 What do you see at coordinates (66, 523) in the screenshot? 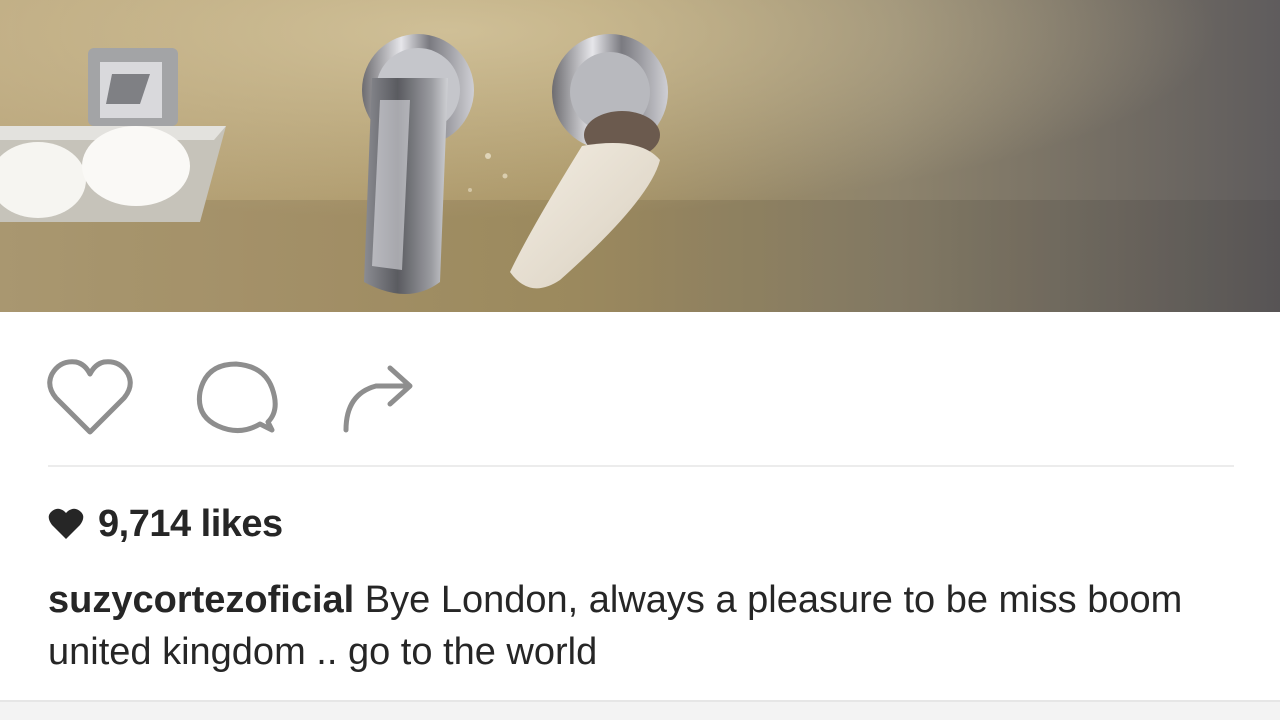
I see `heart-filled-icon` at bounding box center [66, 523].